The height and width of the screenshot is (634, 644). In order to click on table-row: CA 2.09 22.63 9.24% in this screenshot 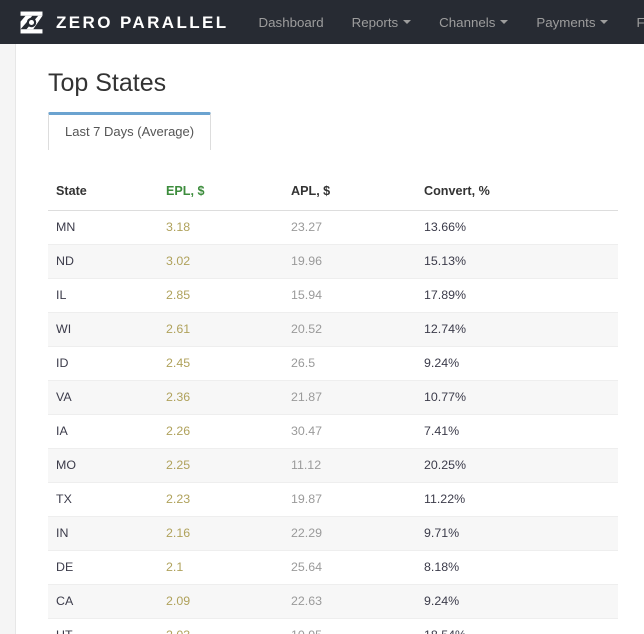, I will do `click(333, 601)`.